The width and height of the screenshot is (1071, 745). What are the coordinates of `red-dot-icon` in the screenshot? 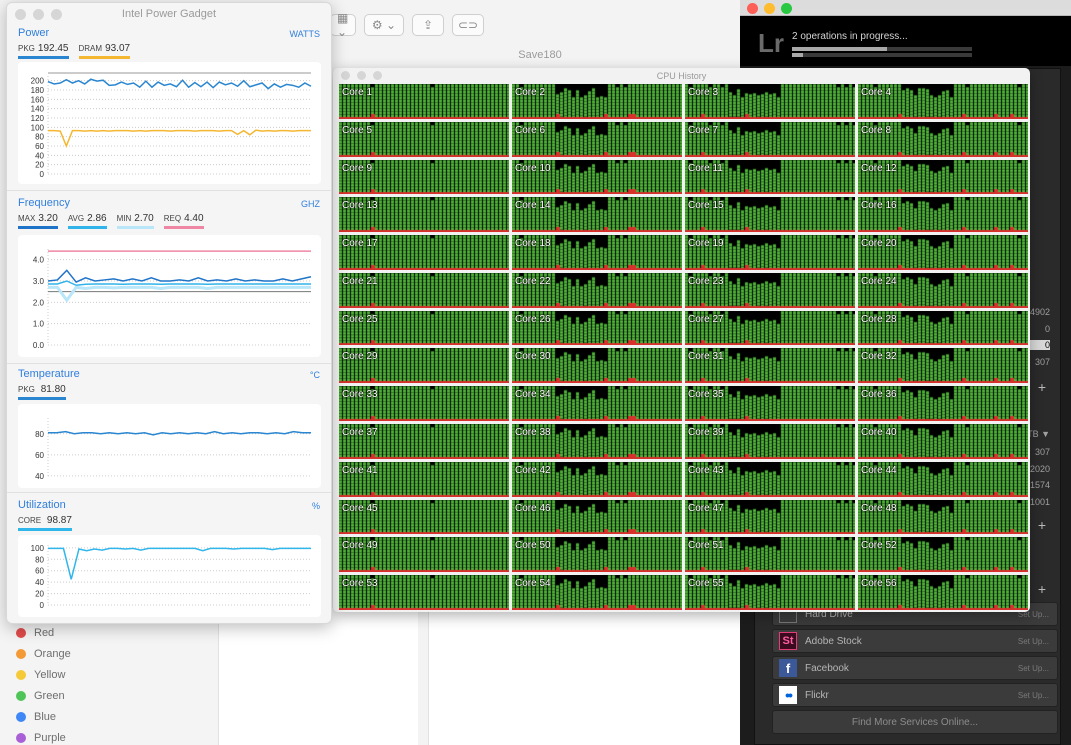 It's located at (21, 633).